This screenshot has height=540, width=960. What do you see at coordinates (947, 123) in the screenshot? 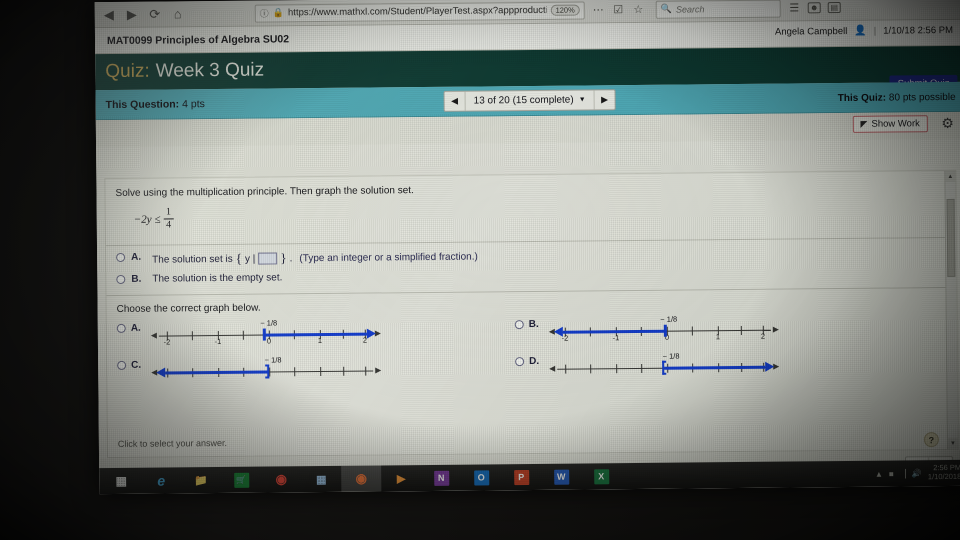
I see `gear-icon: ⚙` at bounding box center [947, 123].